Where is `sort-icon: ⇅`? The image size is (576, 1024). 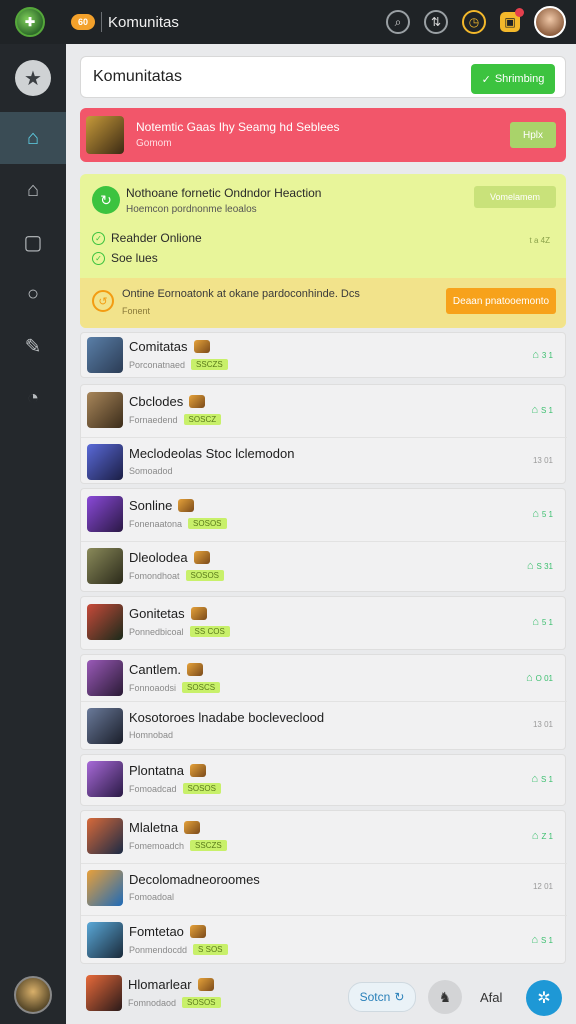
sort-icon: ⇅ is located at coordinates (436, 22).